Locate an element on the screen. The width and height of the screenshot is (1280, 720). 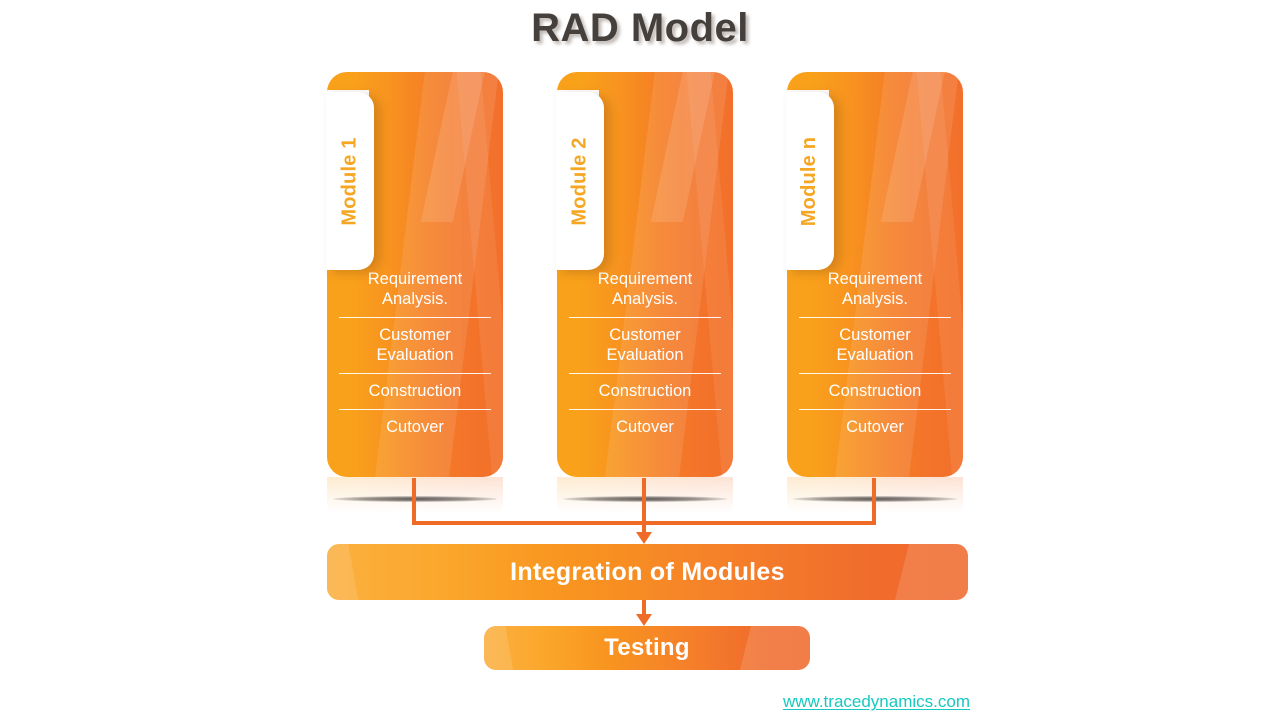
integration-label: Integration of Modules is located at coordinates (647, 571).